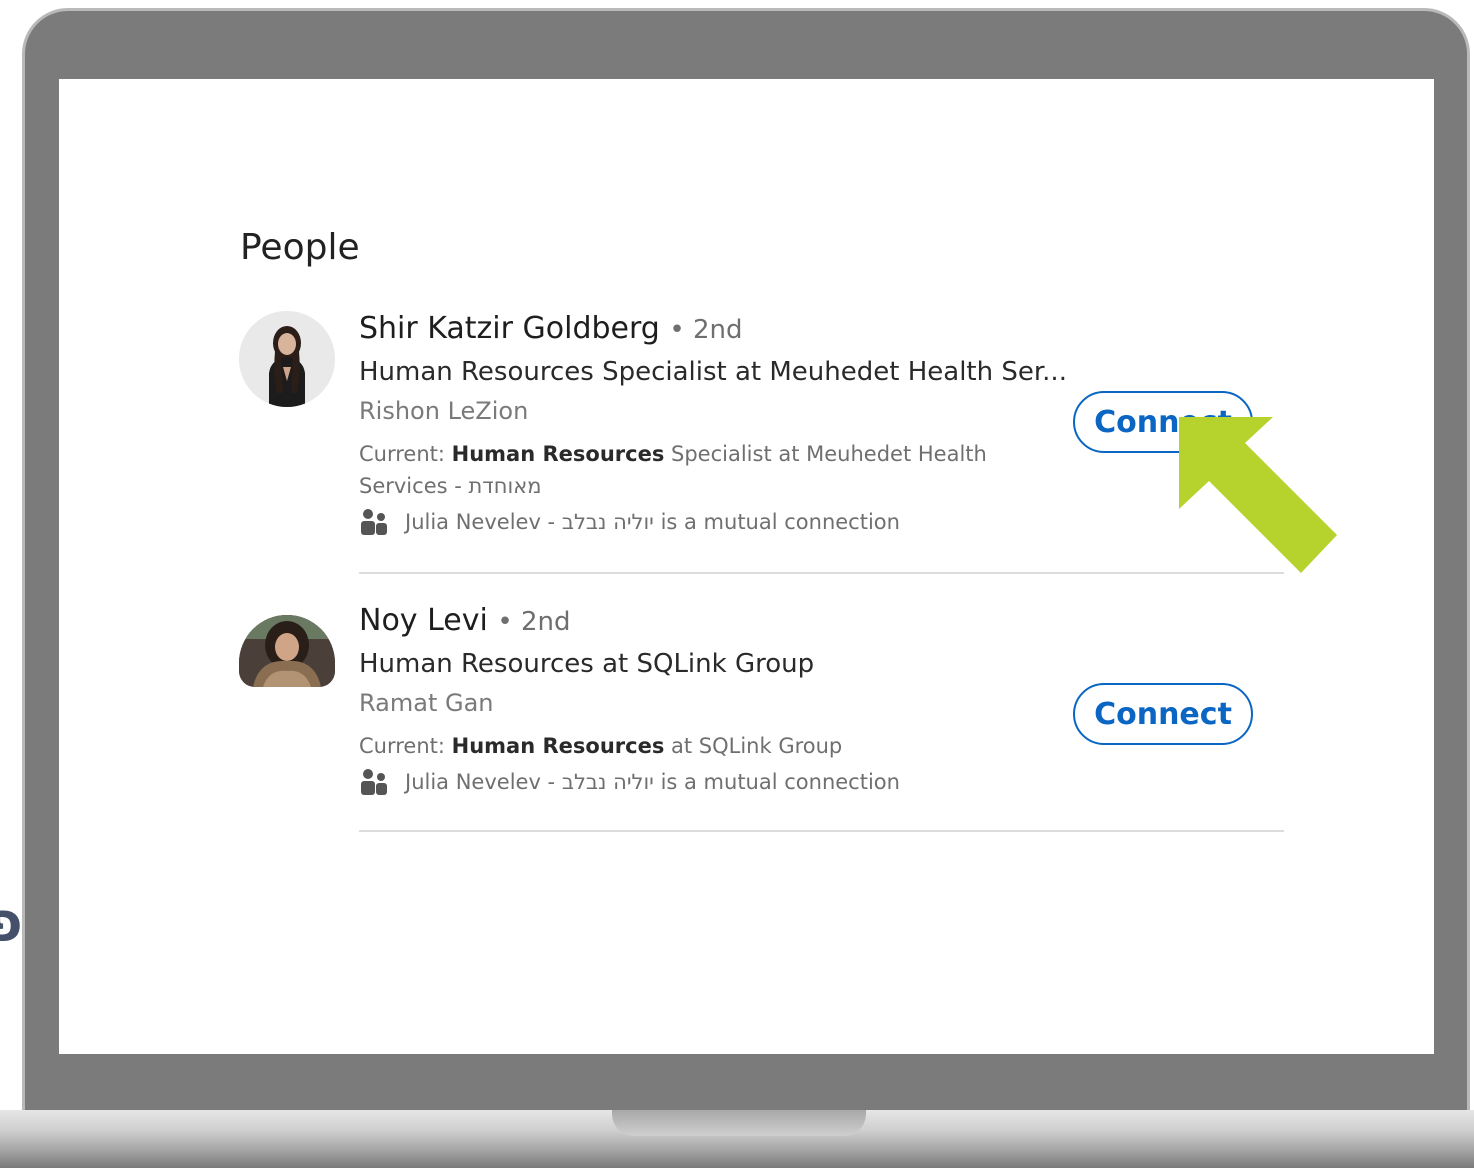 The height and width of the screenshot is (1168, 1474). Describe the element at coordinates (426, 703) in the screenshot. I see `person-location: Ramat Gan` at that location.